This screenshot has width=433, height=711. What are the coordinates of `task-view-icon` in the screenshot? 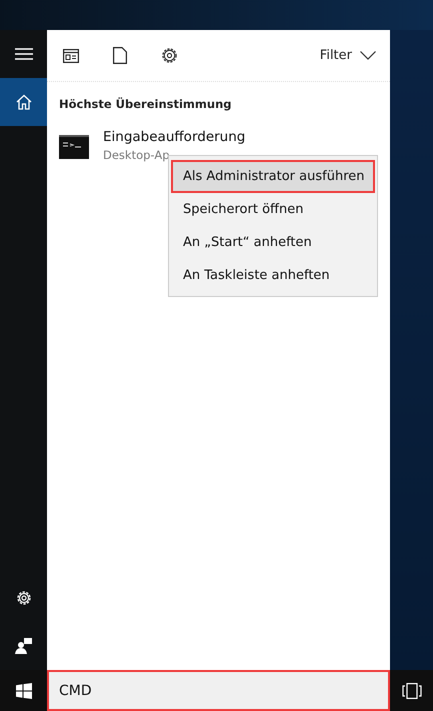 It's located at (412, 690).